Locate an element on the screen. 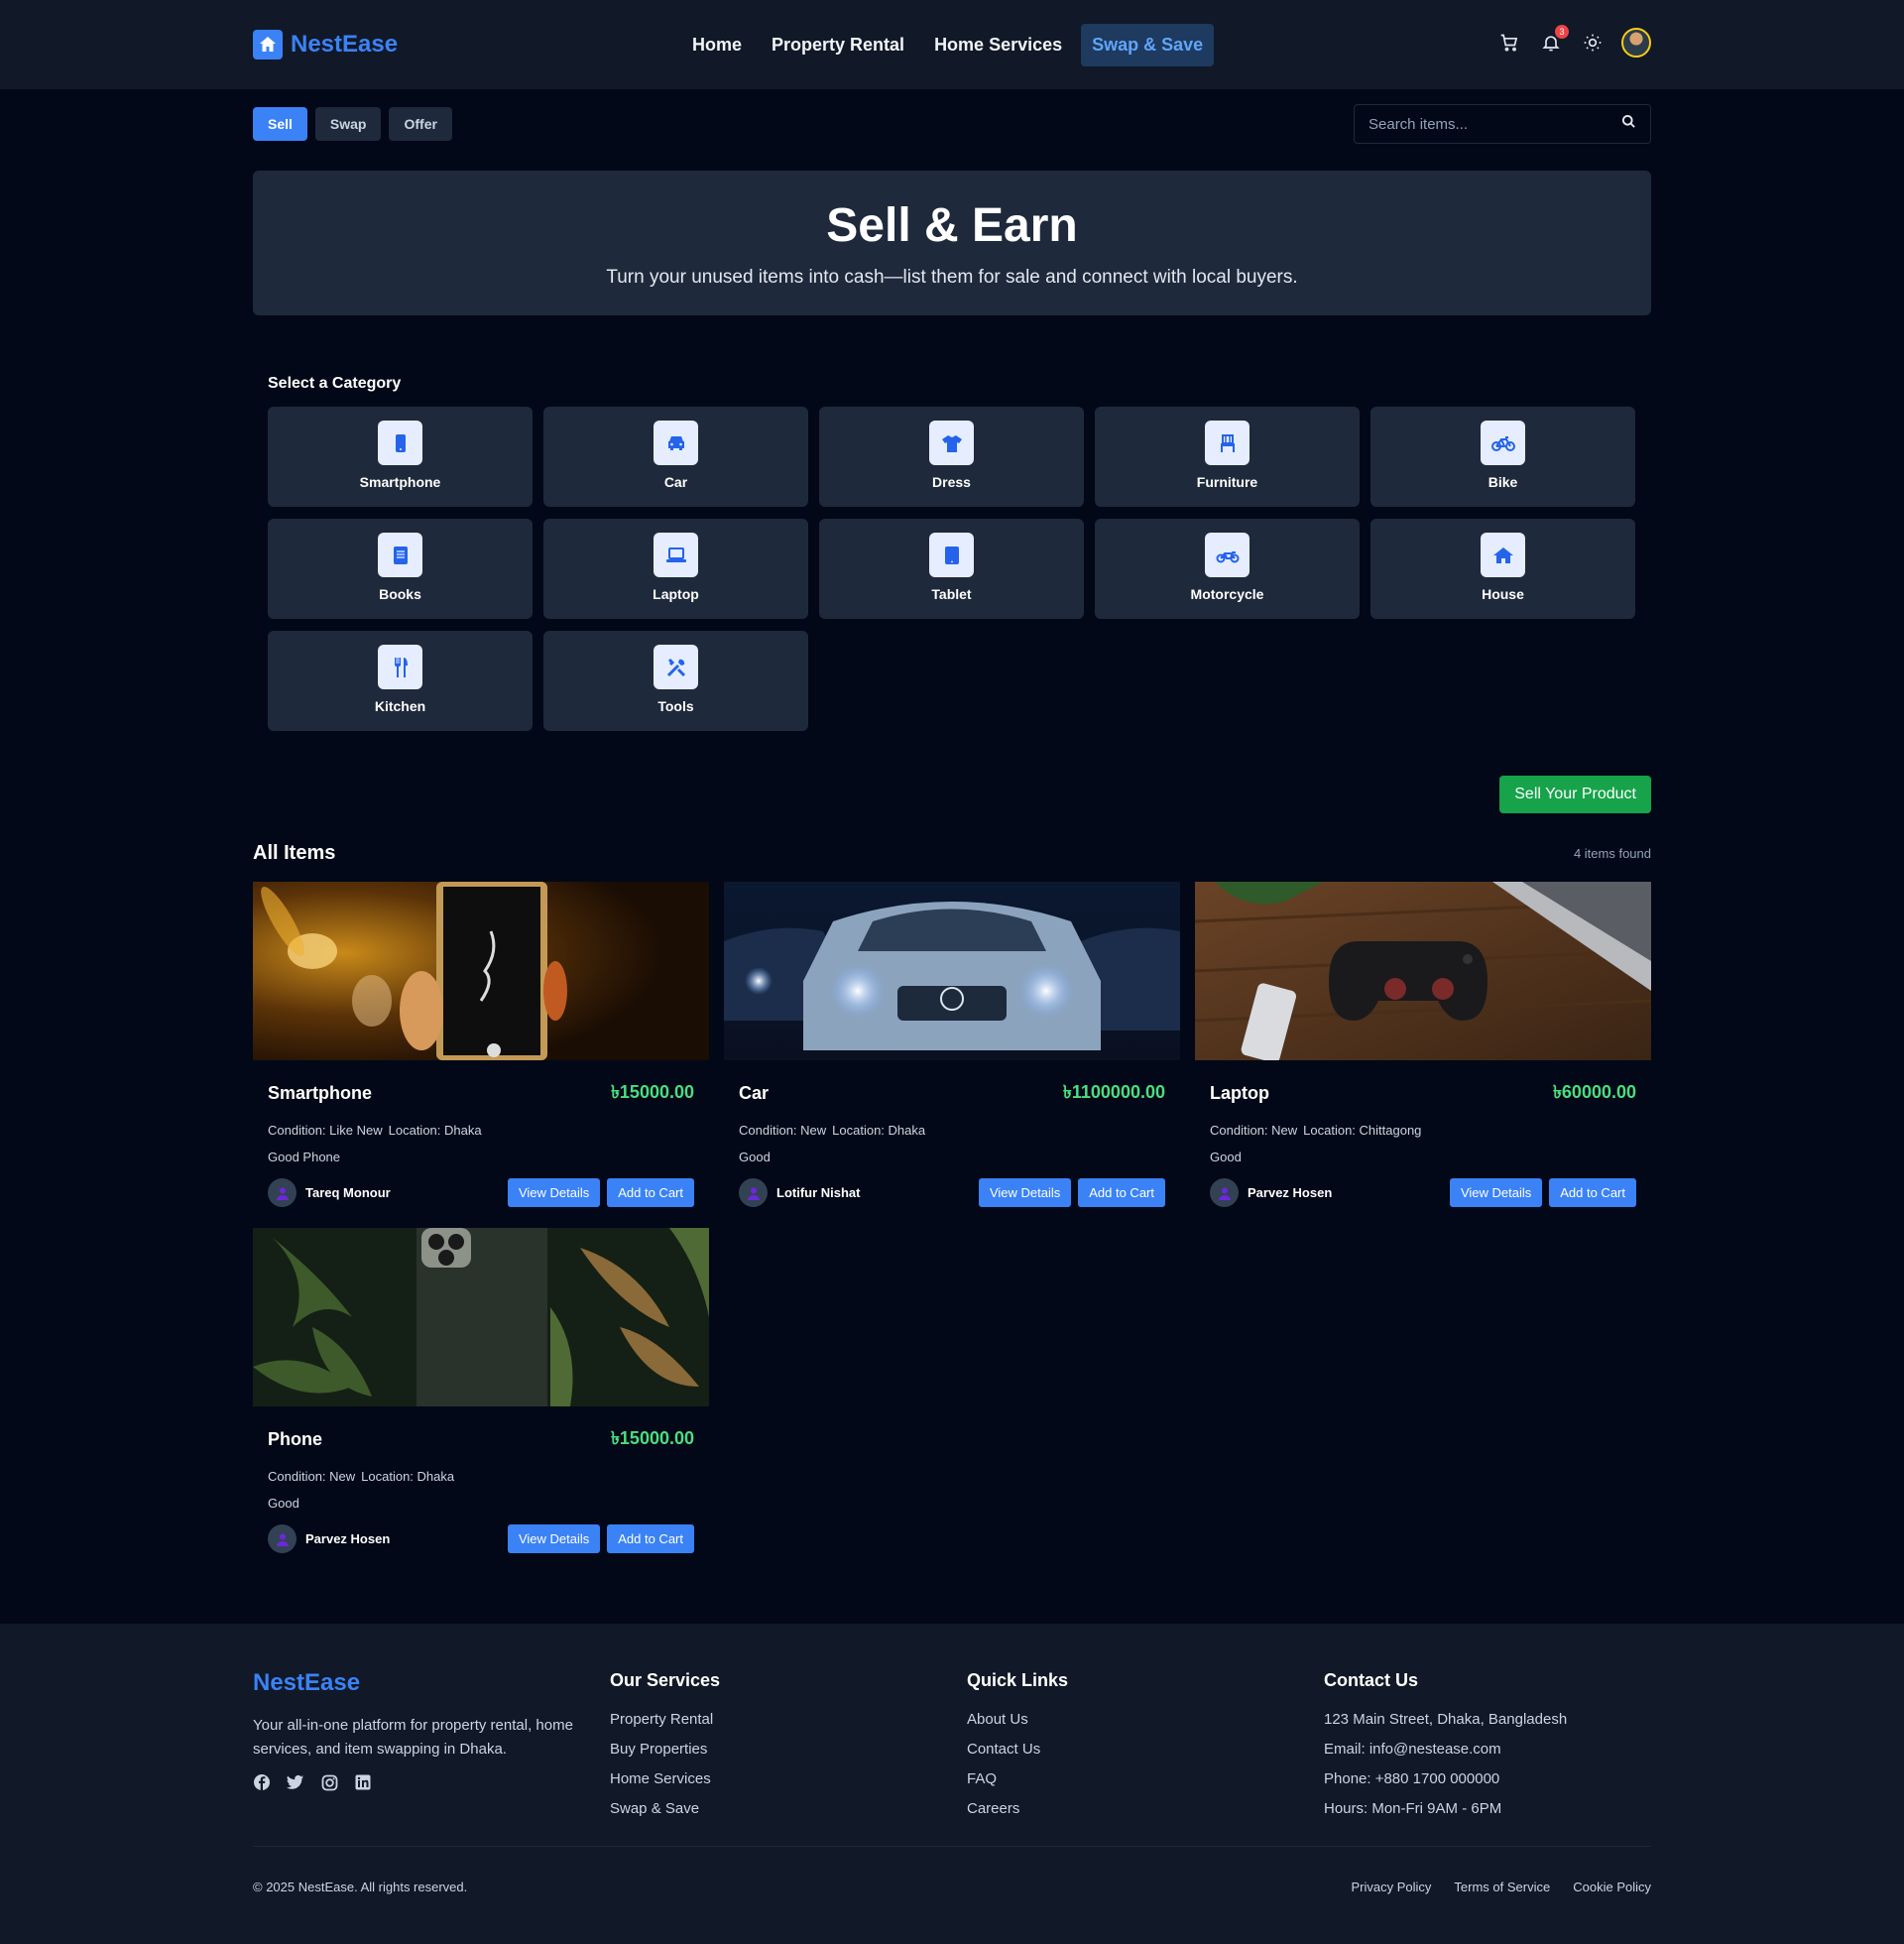  category-heading: Select a Category is located at coordinates (335, 383).